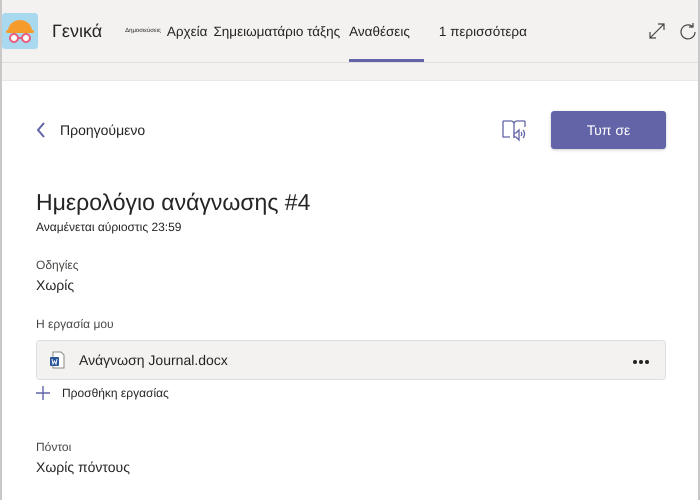  I want to click on points-label: Πόντοι, so click(54, 447).